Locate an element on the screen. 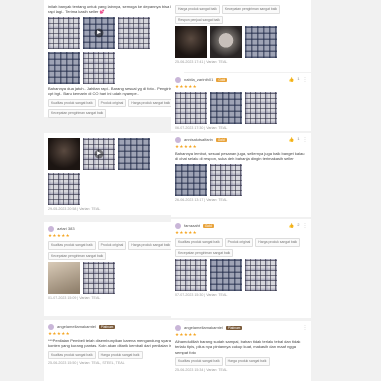 Image resolution: width=381 pixels, height=381 pixels. review-meta: 01-07-2023 15:09 | Varian: TEAL is located at coordinates (74, 298).